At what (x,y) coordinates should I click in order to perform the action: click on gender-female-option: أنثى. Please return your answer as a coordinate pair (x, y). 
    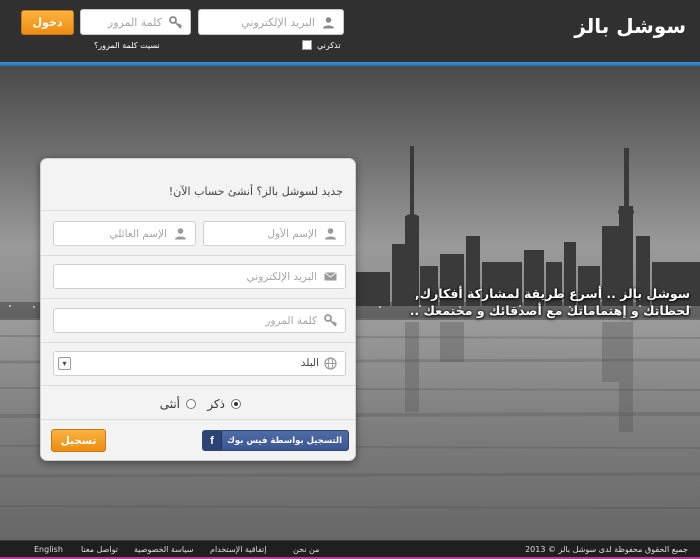
    Looking at the image, I should click on (178, 404).